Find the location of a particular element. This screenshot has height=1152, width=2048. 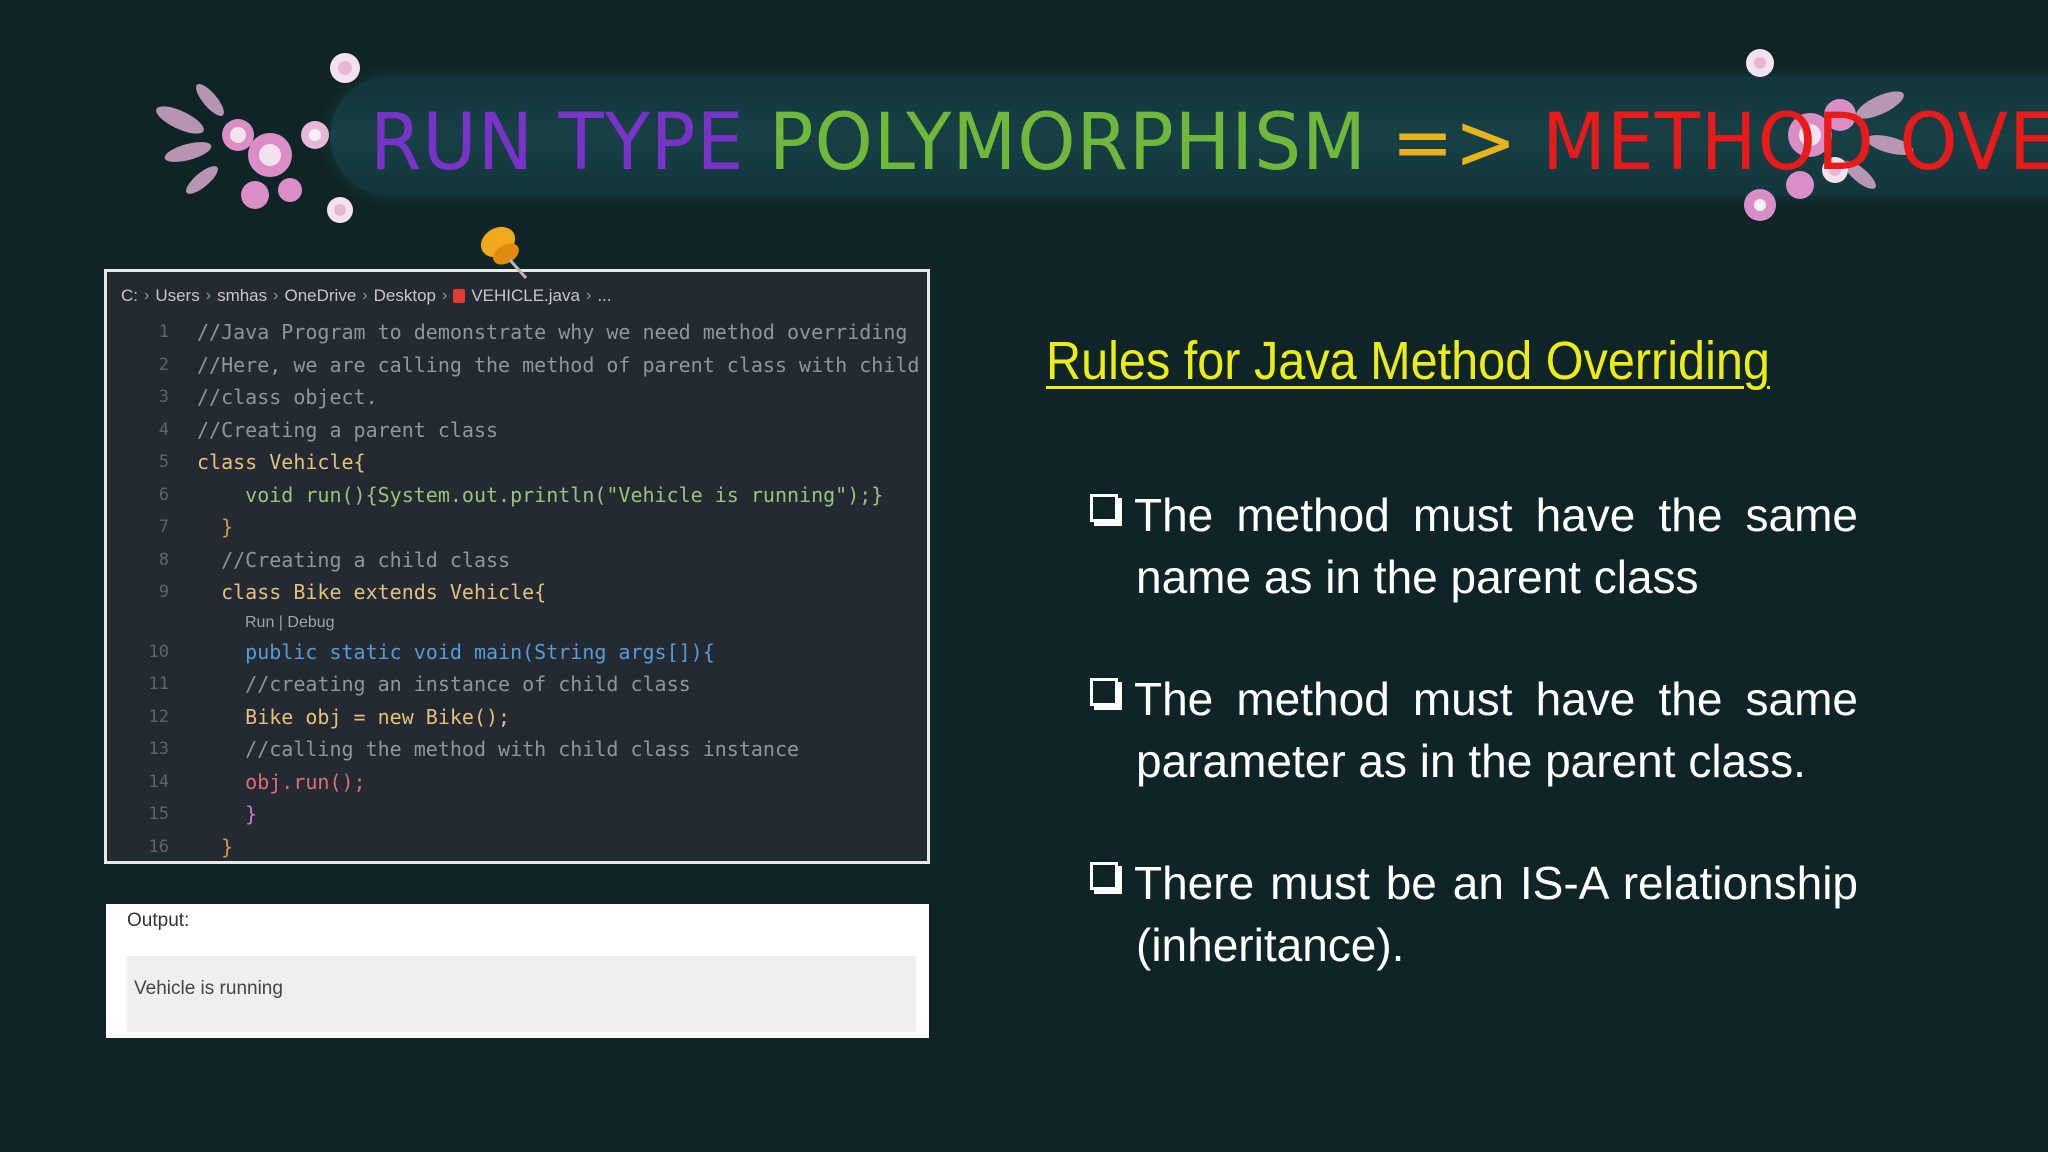

line-number: 16 is located at coordinates (158, 846).